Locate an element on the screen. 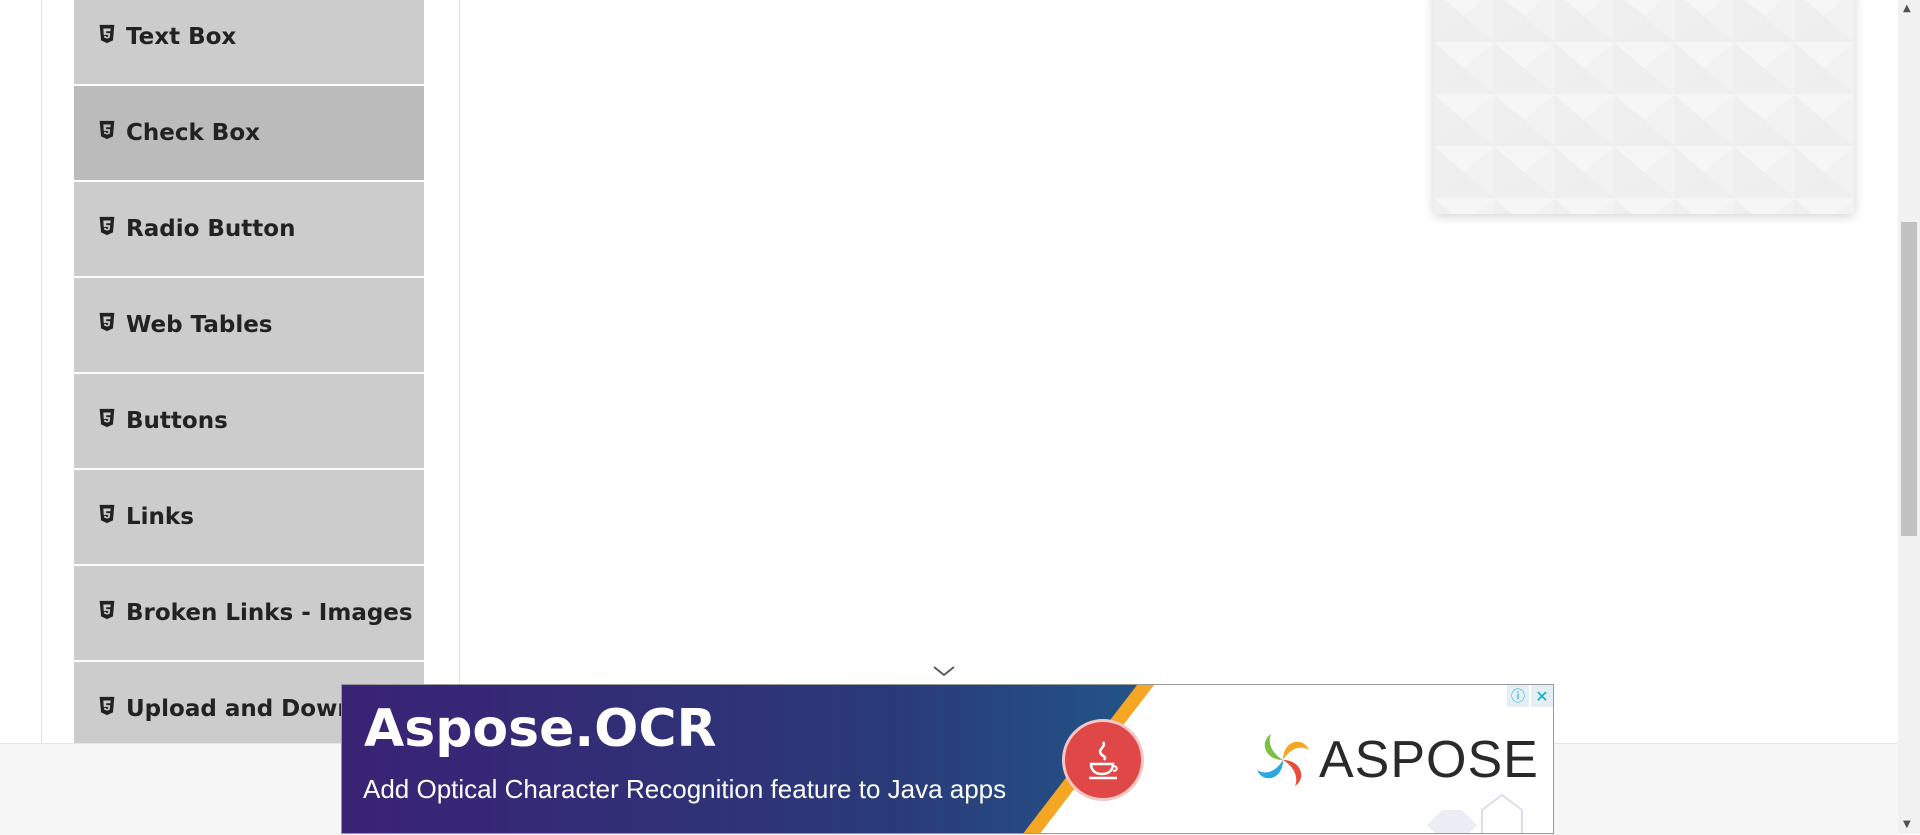 This screenshot has height=835, width=1920. triangle-pattern is located at coordinates (1644, 107).